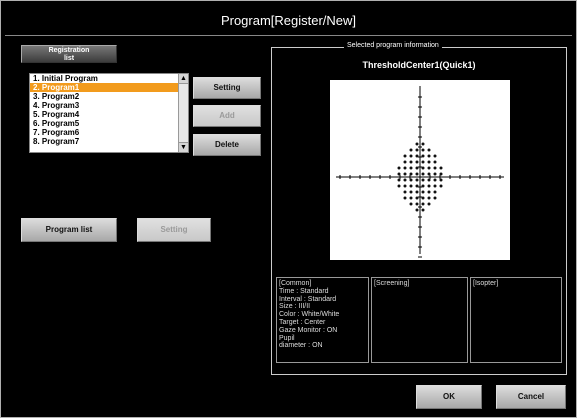  Describe the element at coordinates (183, 113) in the screenshot. I see `list-scrollbar: ▲ ▼` at that location.